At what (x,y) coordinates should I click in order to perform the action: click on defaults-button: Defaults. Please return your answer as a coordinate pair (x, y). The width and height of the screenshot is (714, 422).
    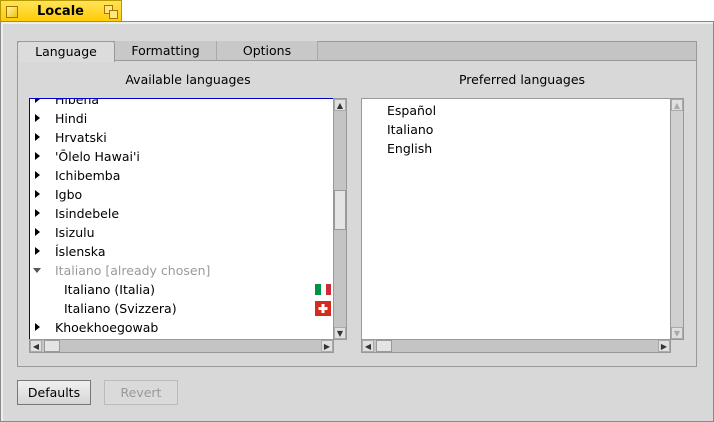
    Looking at the image, I should click on (54, 392).